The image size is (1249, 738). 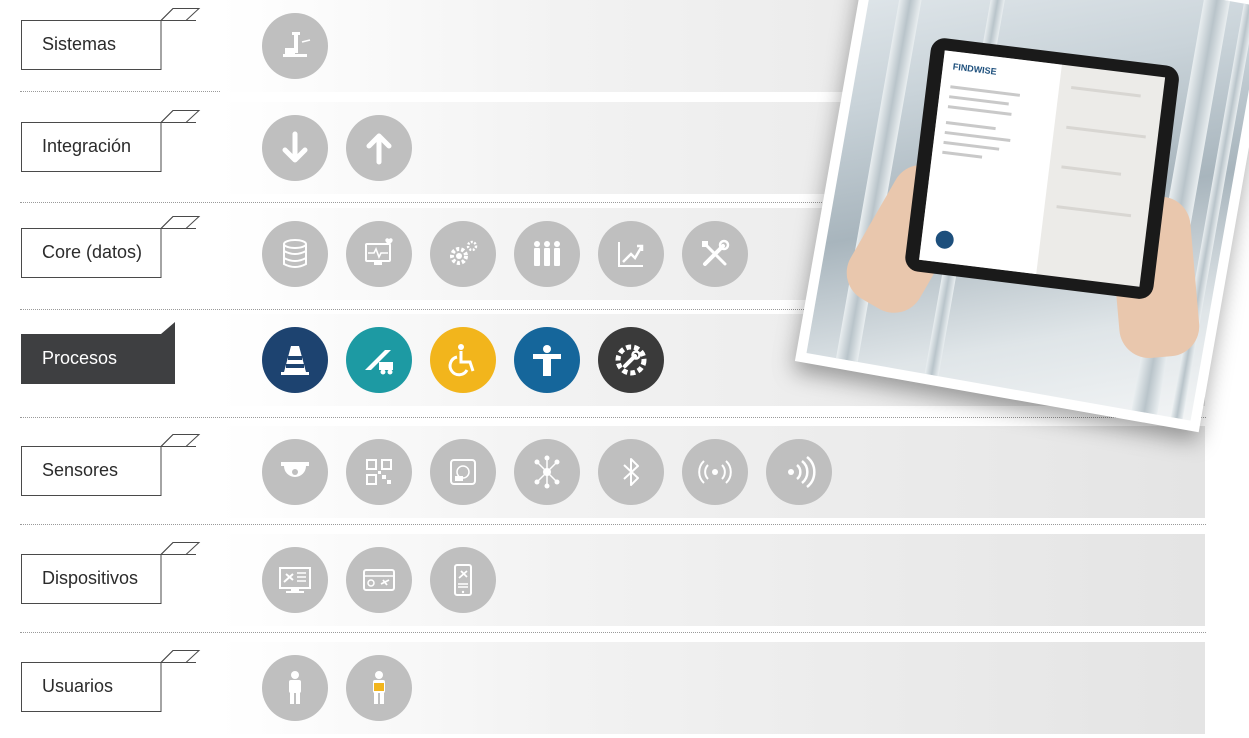 I want to click on wheelchair-icon, so click(x=463, y=360).